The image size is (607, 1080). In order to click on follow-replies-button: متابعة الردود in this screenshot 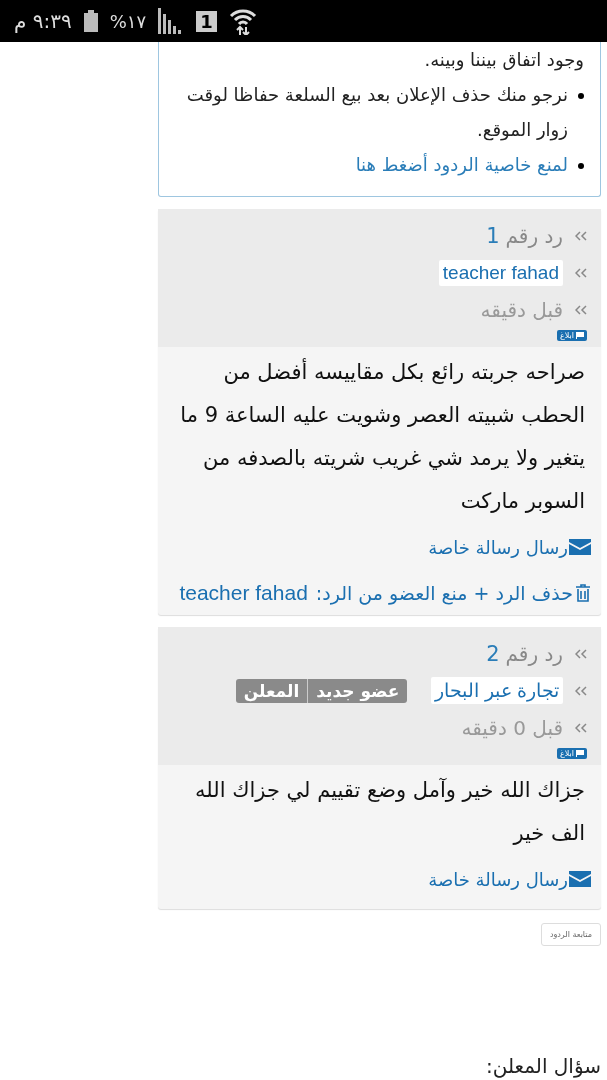, I will do `click(570, 934)`.